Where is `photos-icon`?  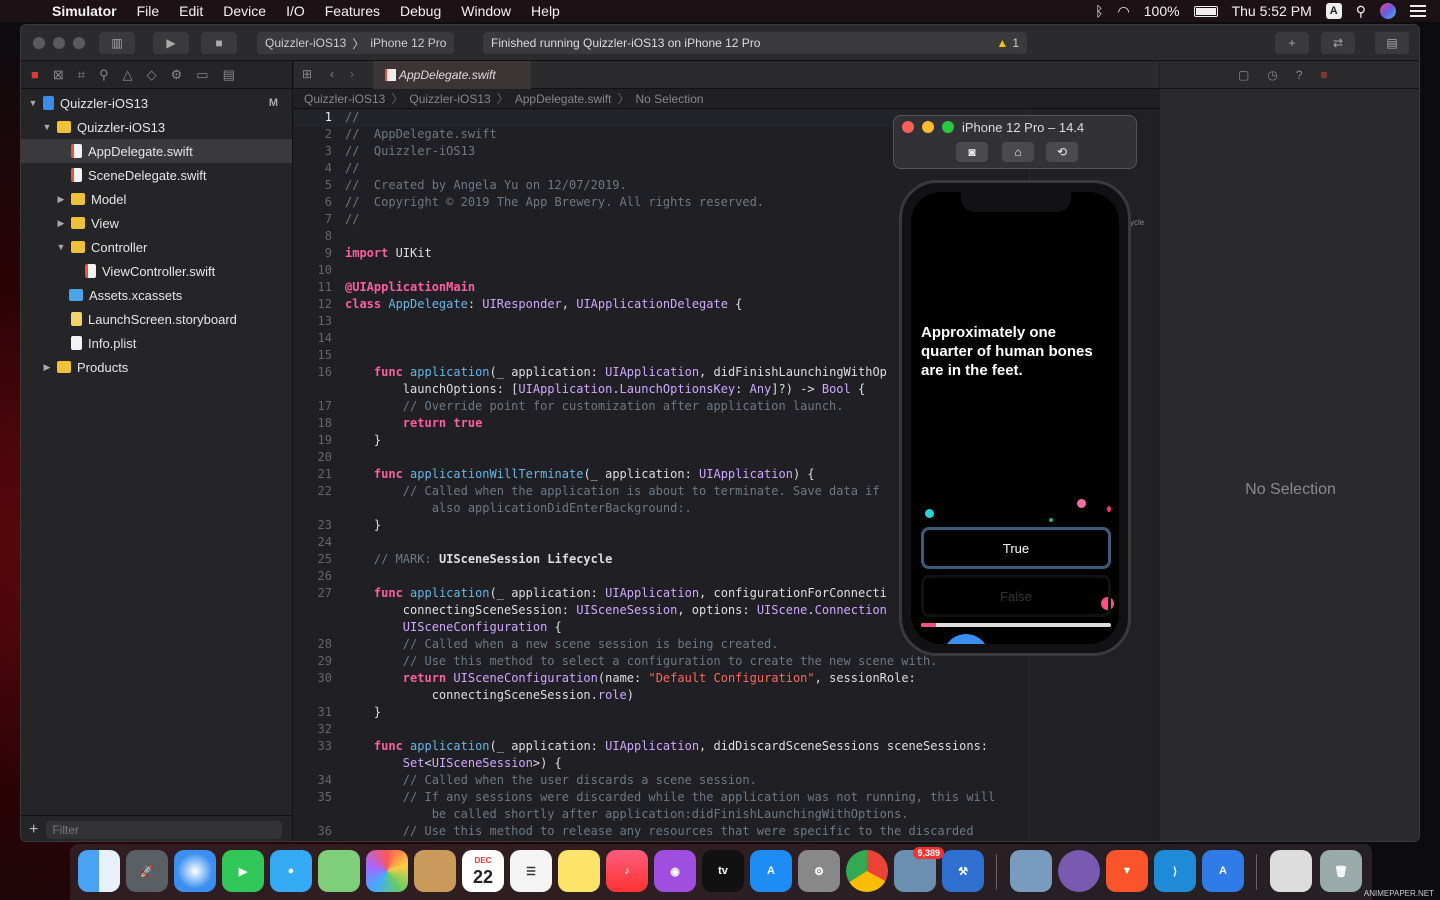
photos-icon is located at coordinates (387, 871).